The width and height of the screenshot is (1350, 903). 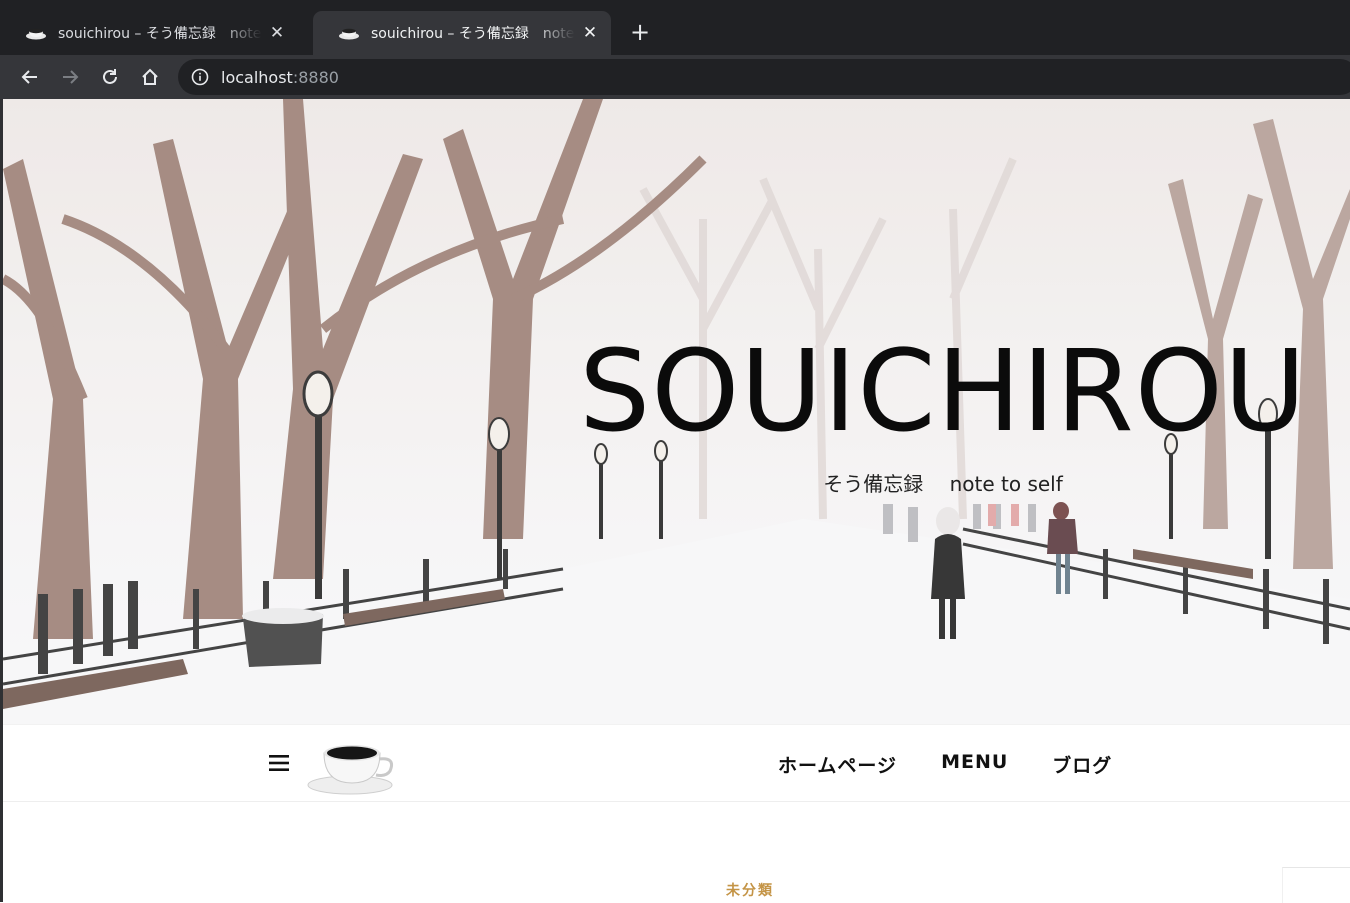 I want to click on site-tagline: そう備忘録 note to self, so click(x=943, y=484).